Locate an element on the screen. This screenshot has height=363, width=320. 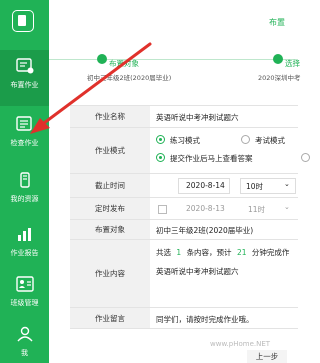
sidebar-item-label: 布置作业 is located at coordinates (24, 85).